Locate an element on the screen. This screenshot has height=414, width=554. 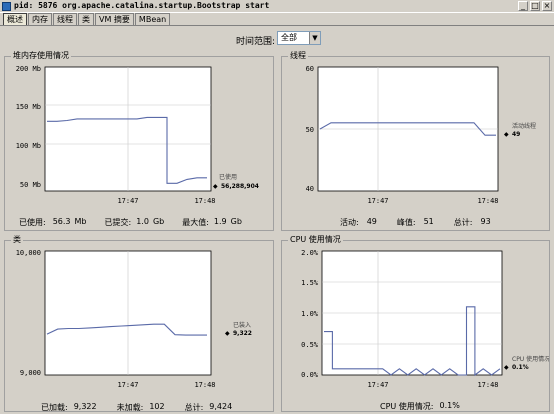
heap-max-value: 1.9 is located at coordinates (220, 221).